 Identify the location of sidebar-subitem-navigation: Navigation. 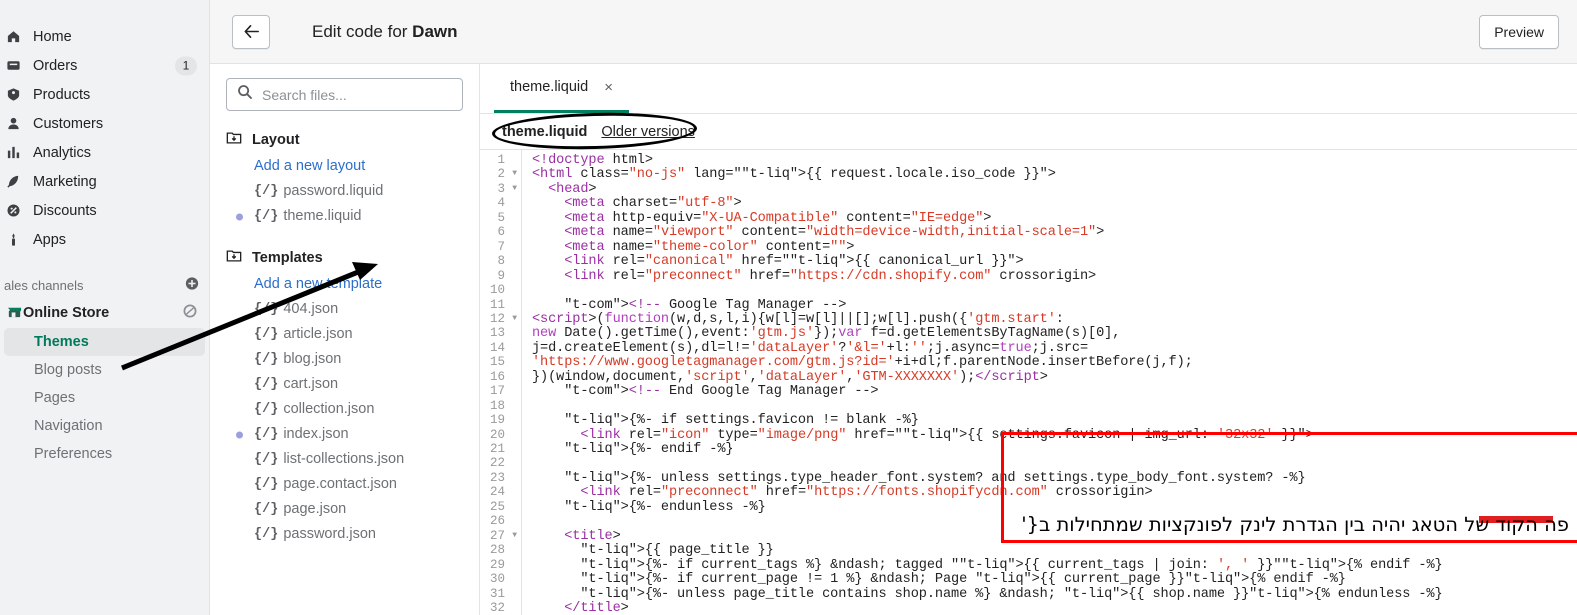
(104, 426).